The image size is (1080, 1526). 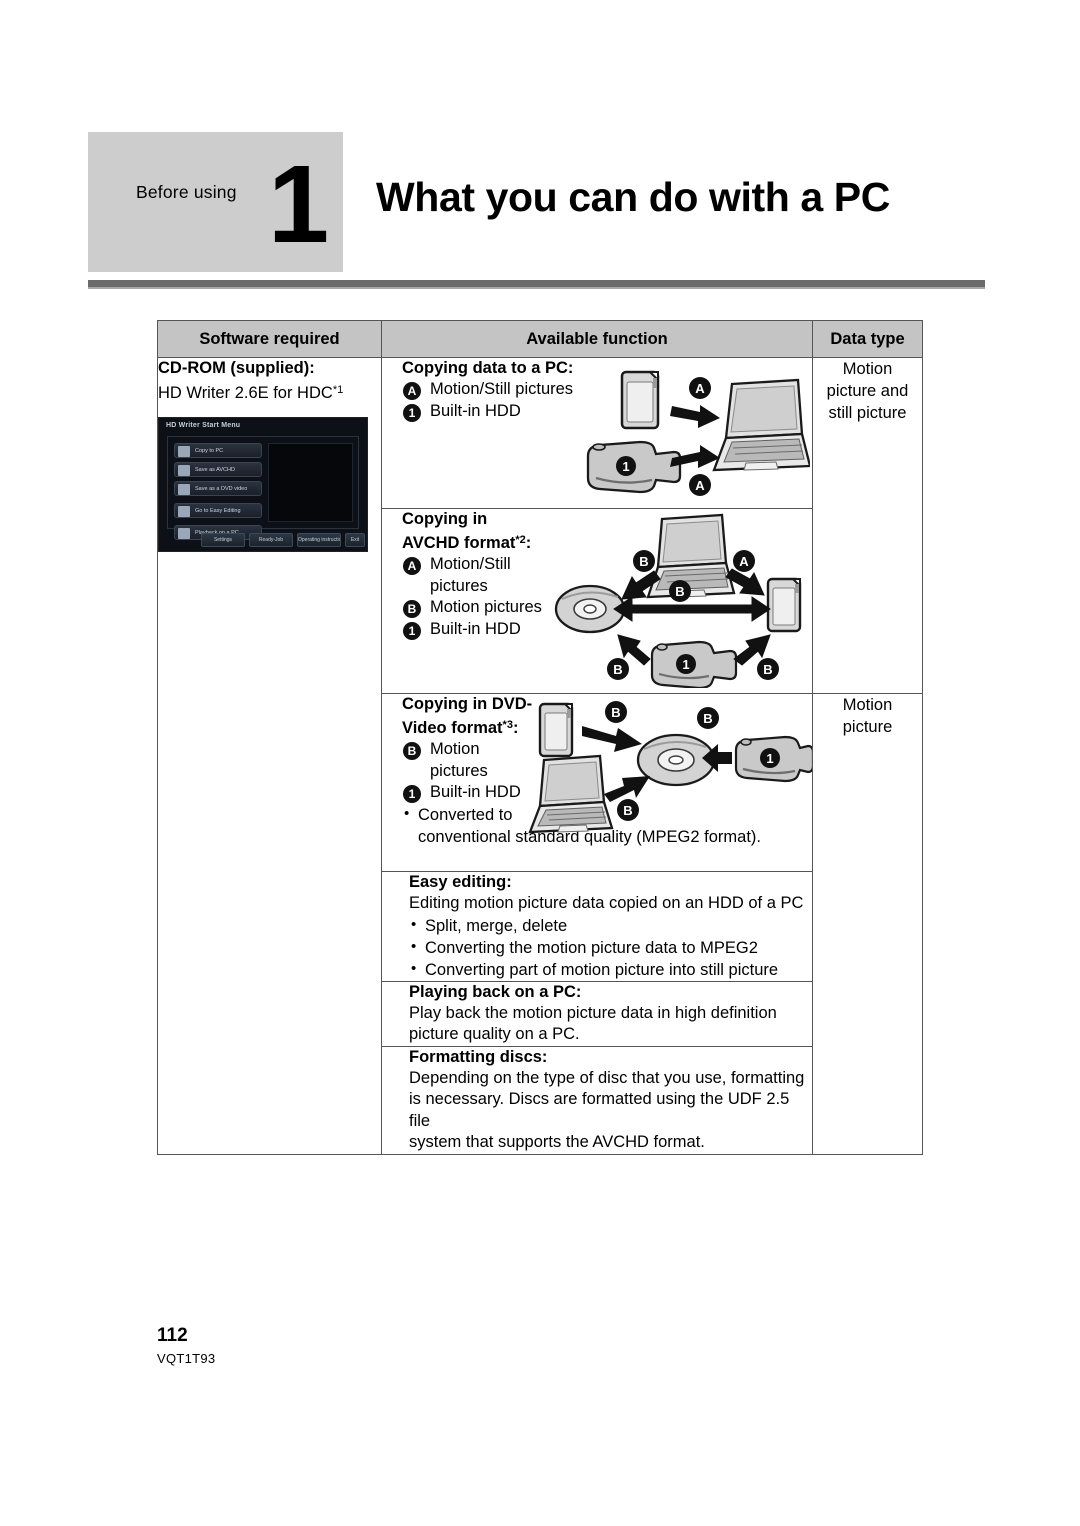 I want to click on screenshot-footer-button-ready-job: Ready-Job, so click(x=271, y=540).